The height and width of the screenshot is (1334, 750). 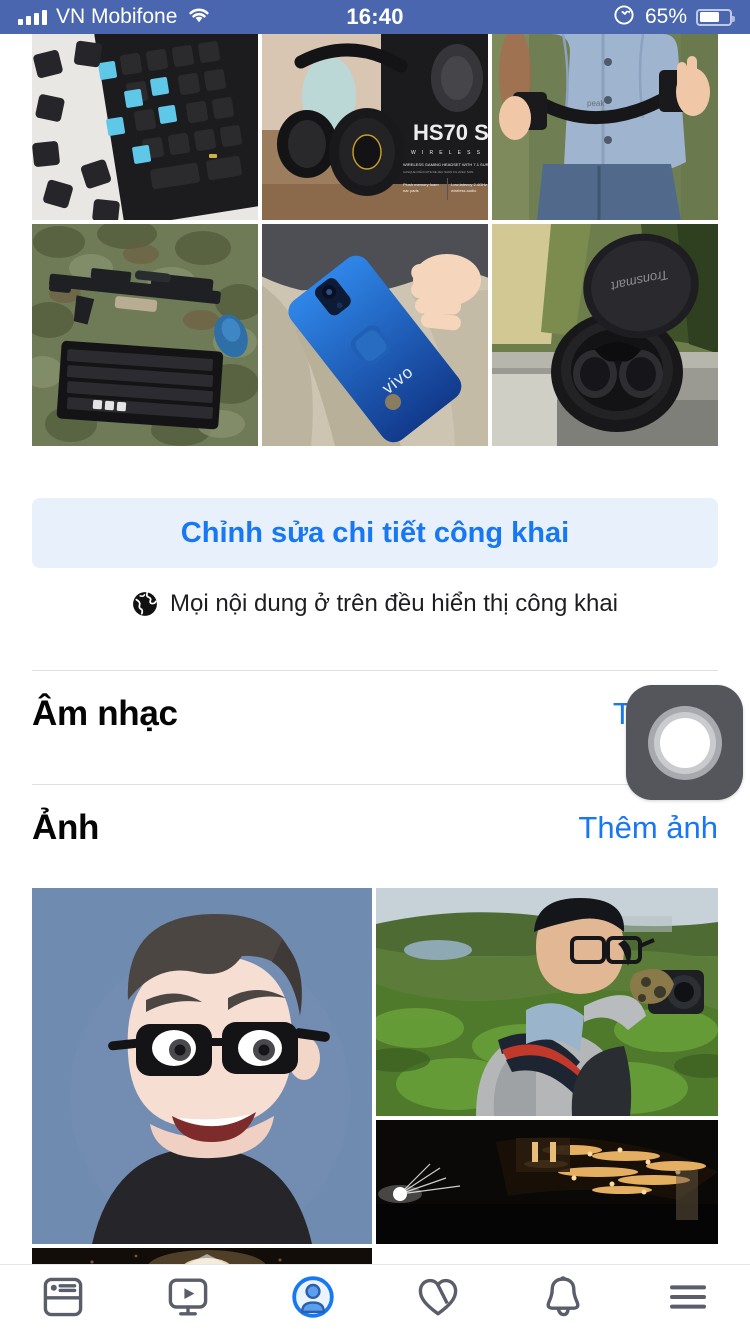 I want to click on svg-text: HS70 S, so click(x=450, y=132).